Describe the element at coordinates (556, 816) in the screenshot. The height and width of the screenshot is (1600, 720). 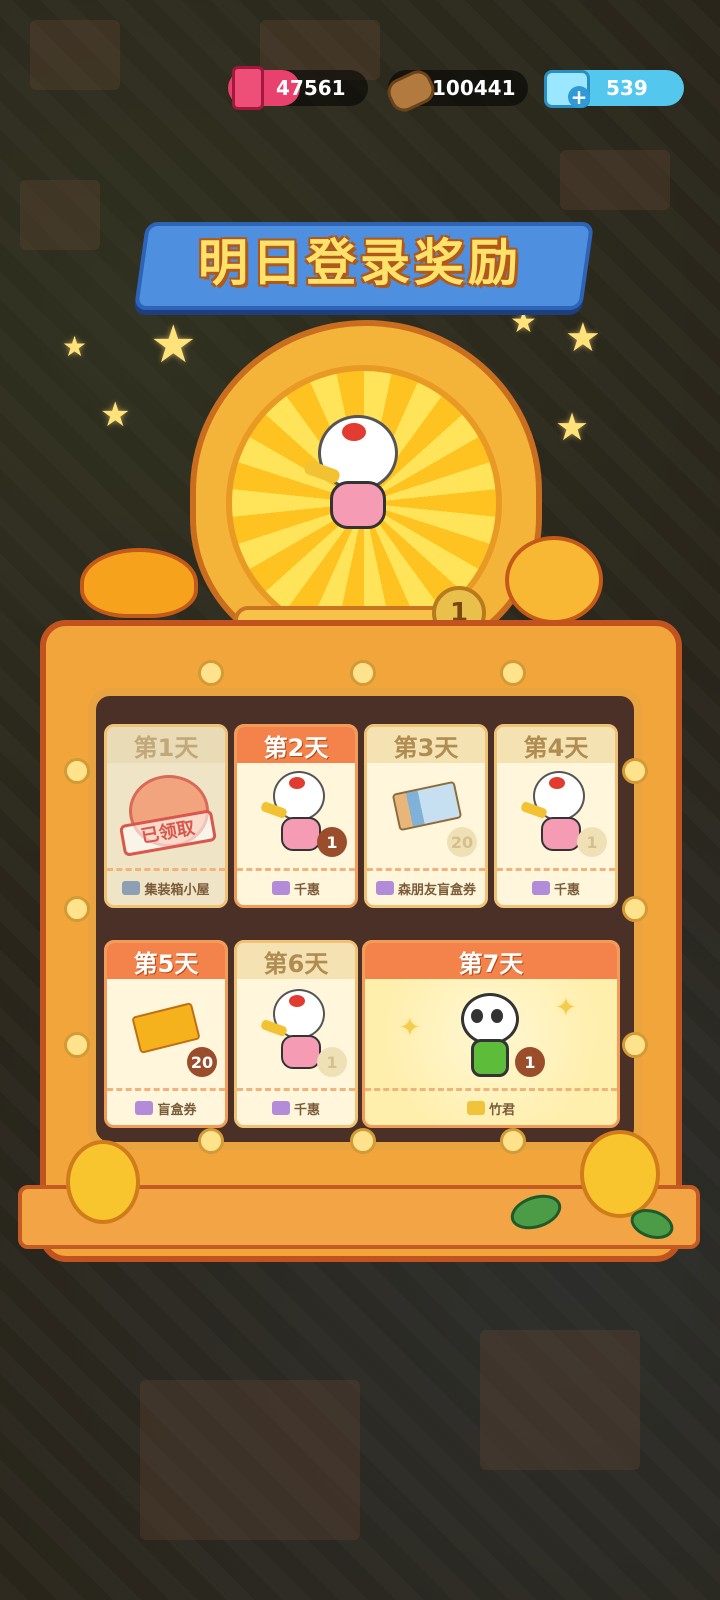
I see `day-card-4: 第4天 1 千惠` at that location.